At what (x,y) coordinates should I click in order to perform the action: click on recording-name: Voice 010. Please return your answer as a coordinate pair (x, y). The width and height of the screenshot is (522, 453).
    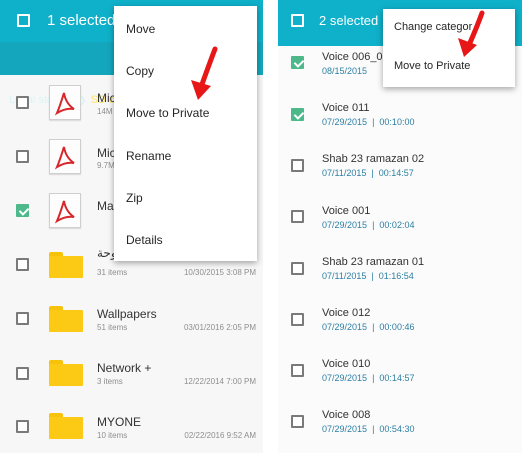
    Looking at the image, I should click on (346, 364).